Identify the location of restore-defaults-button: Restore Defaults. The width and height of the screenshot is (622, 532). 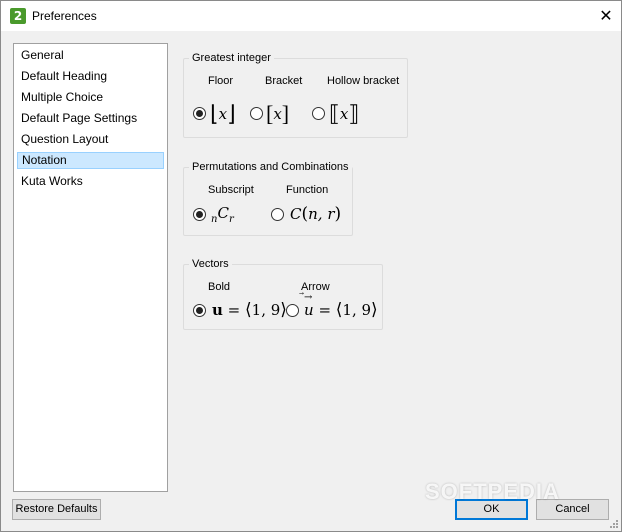
(56, 509).